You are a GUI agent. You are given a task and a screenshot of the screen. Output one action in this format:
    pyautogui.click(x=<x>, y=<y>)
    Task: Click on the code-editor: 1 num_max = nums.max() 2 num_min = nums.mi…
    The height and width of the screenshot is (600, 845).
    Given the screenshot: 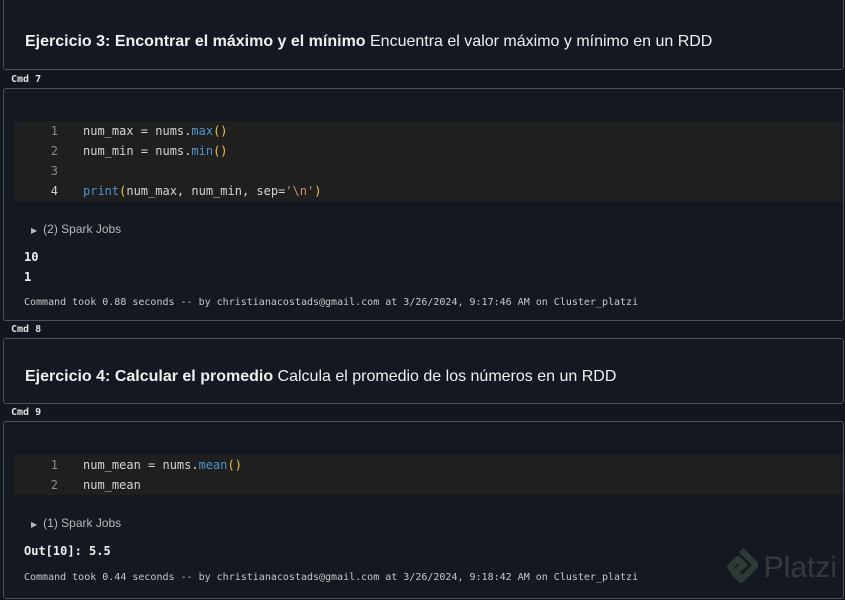 What is the action you would take?
    pyautogui.click(x=428, y=161)
    